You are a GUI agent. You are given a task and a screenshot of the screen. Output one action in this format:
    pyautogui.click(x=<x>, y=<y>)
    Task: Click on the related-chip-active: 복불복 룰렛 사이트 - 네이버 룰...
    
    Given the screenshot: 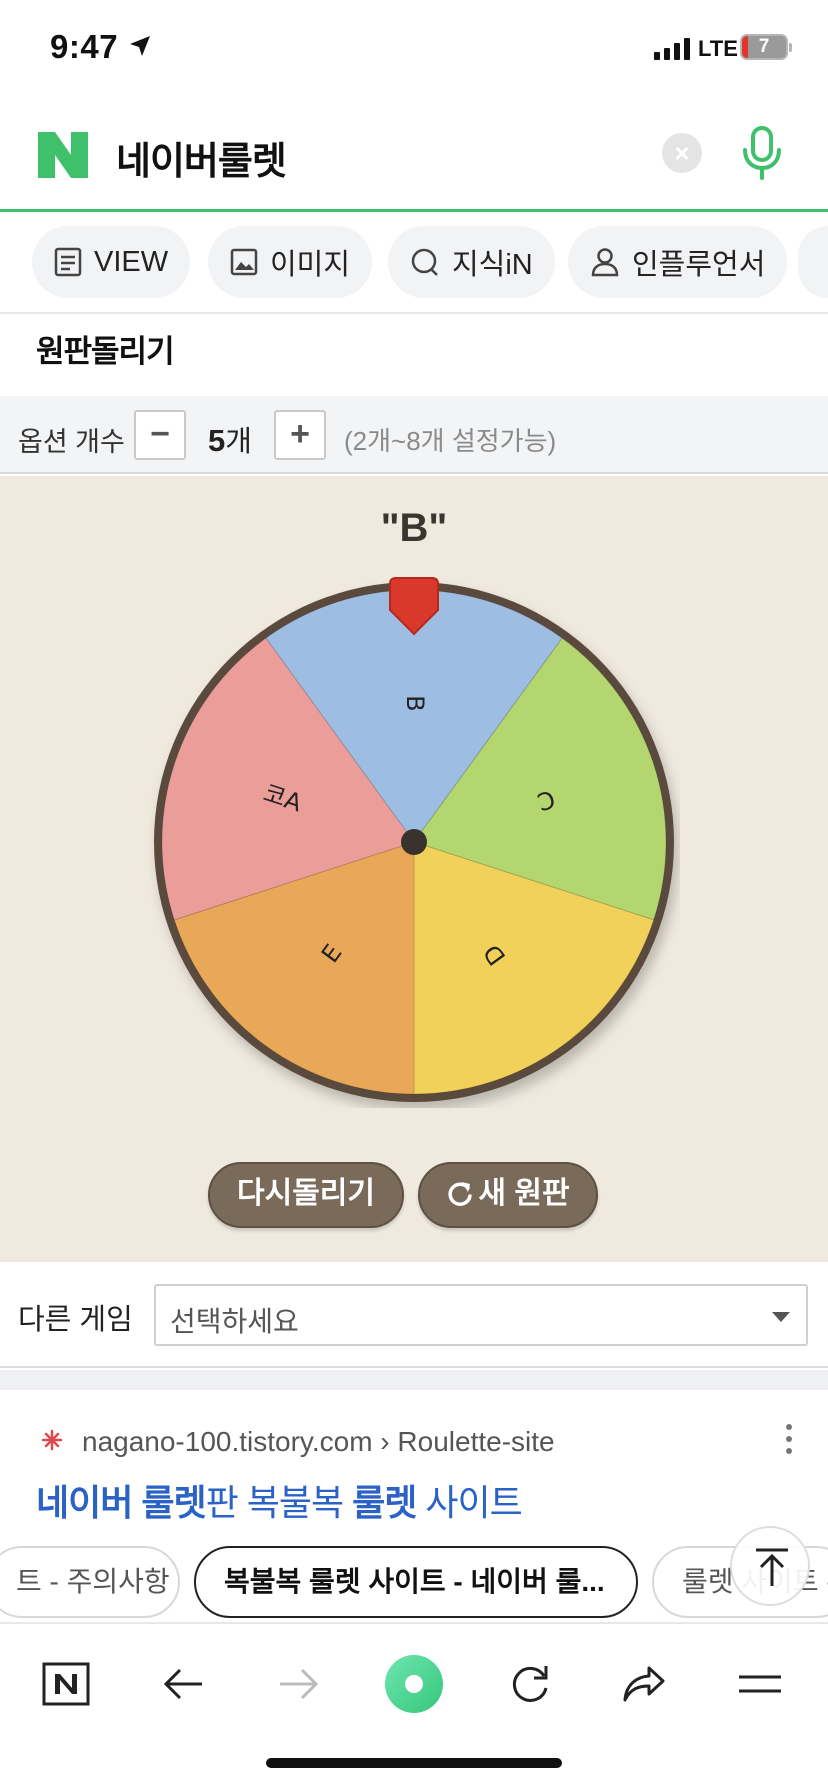 What is the action you would take?
    pyautogui.click(x=416, y=1582)
    